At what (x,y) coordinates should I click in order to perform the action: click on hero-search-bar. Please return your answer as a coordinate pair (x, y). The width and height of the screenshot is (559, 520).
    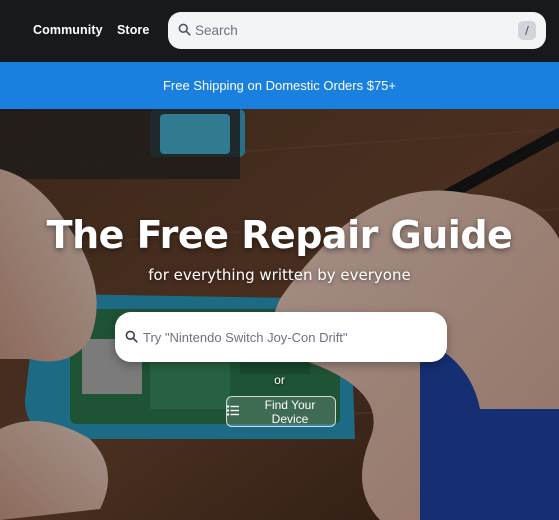
    Looking at the image, I should click on (281, 337).